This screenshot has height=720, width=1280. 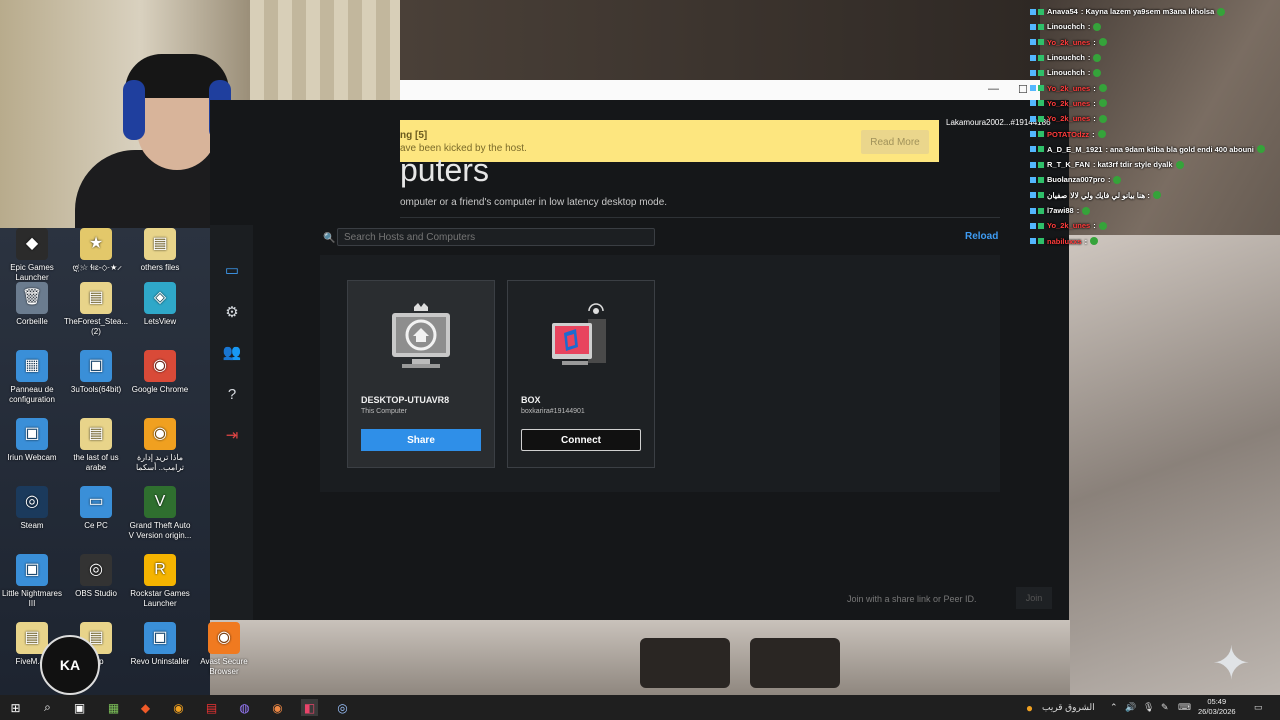 I want to click on remote-computer-icon, so click(x=579, y=334).